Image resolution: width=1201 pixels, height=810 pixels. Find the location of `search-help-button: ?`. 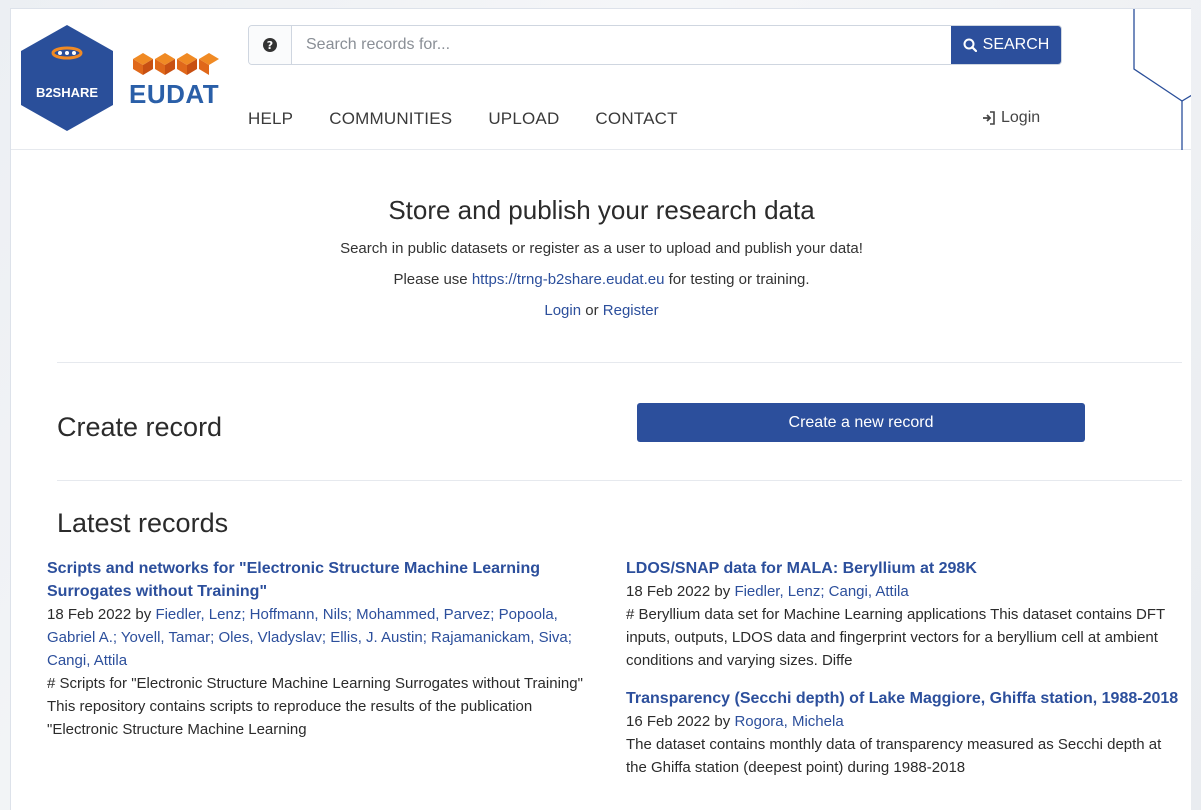

search-help-button: ? is located at coordinates (270, 45).